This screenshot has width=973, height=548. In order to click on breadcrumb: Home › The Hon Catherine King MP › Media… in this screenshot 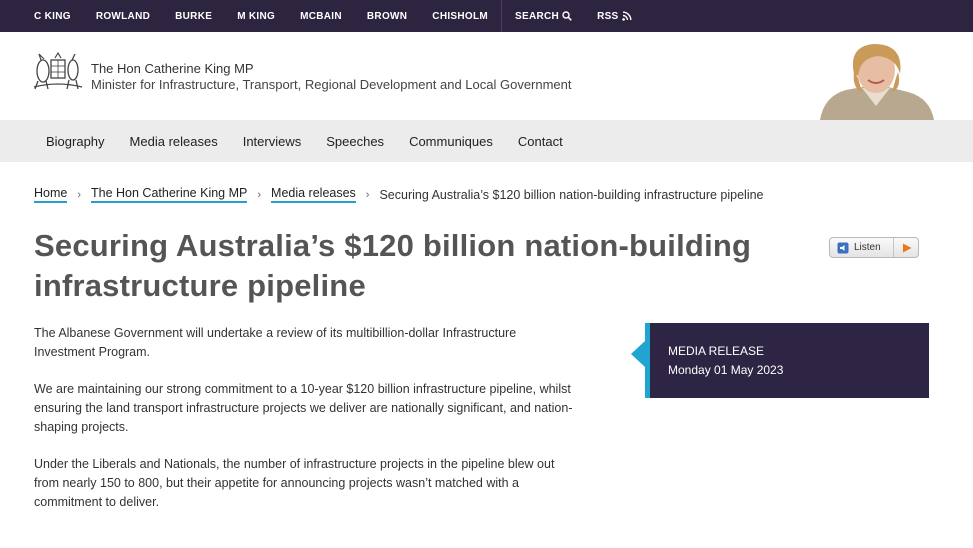, I will do `click(399, 194)`.